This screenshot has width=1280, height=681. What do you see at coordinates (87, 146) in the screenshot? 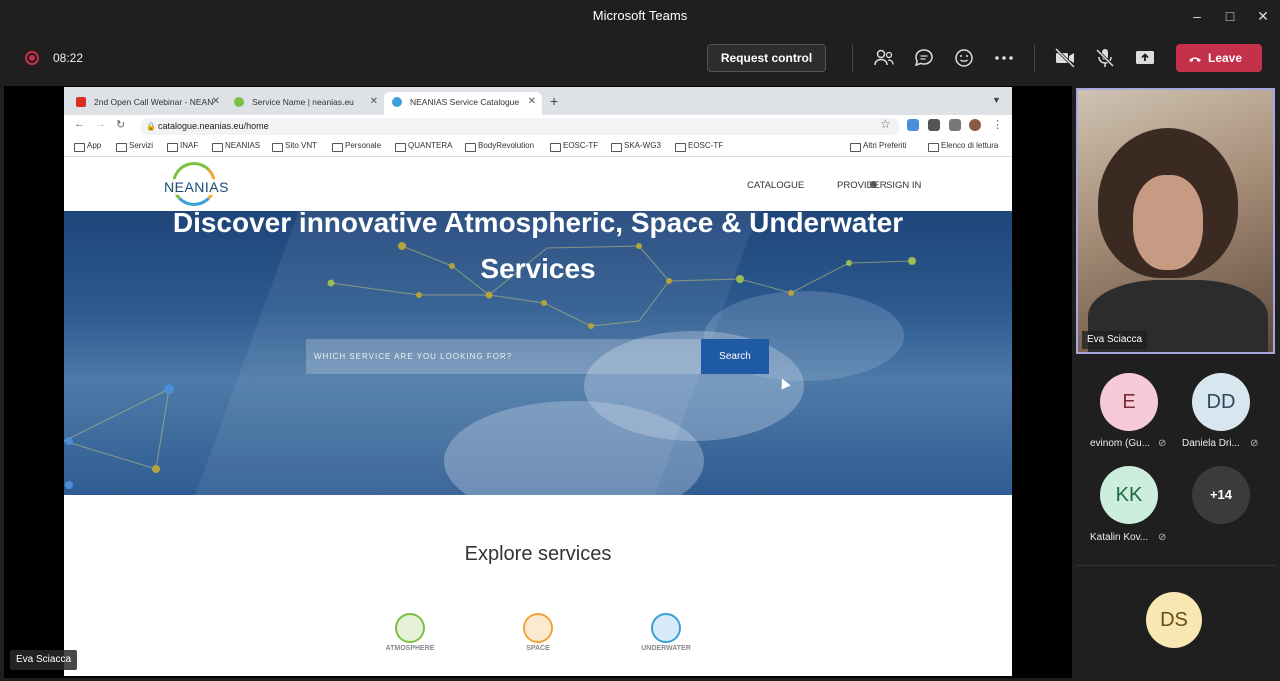
I see `bookmark-apps: App` at bounding box center [87, 146].